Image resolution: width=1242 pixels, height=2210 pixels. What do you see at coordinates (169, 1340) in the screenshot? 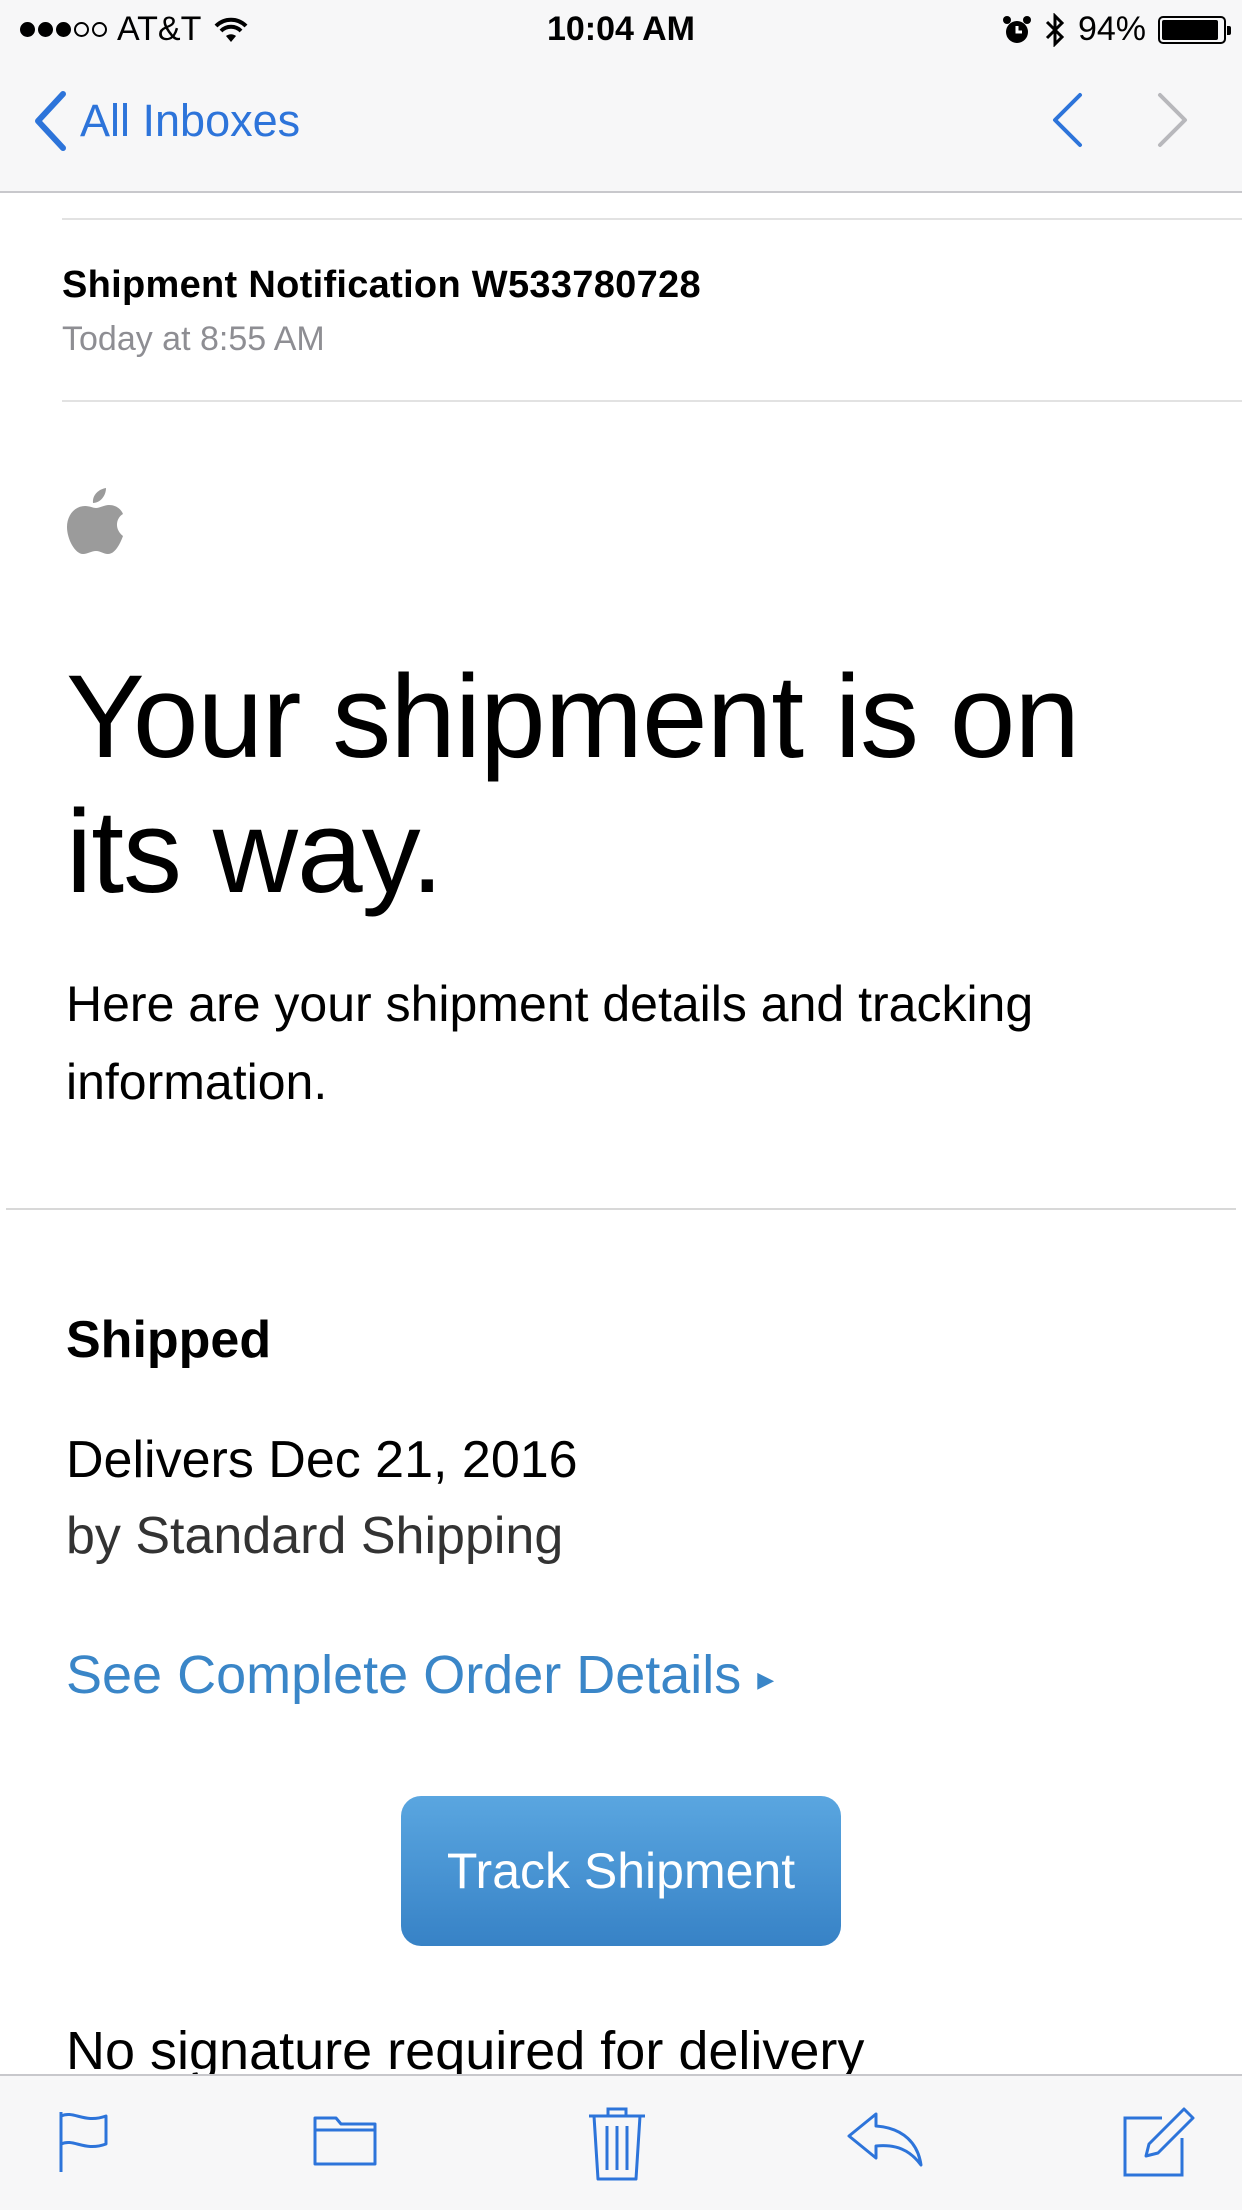
I see `shipment-status-heading: Shipped` at bounding box center [169, 1340].